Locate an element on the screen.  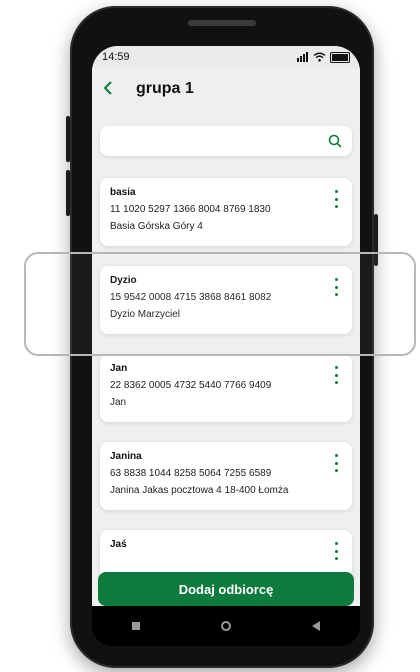
home-icon is located at coordinates (225, 626).